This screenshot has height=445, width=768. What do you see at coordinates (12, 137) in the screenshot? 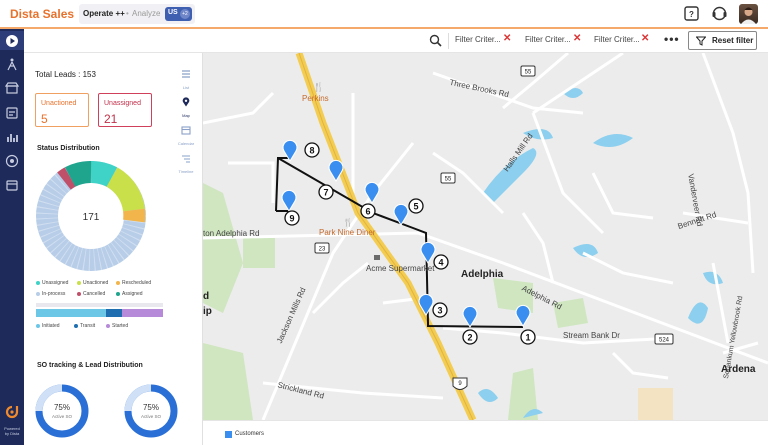
I see `chart-icon` at bounding box center [12, 137].